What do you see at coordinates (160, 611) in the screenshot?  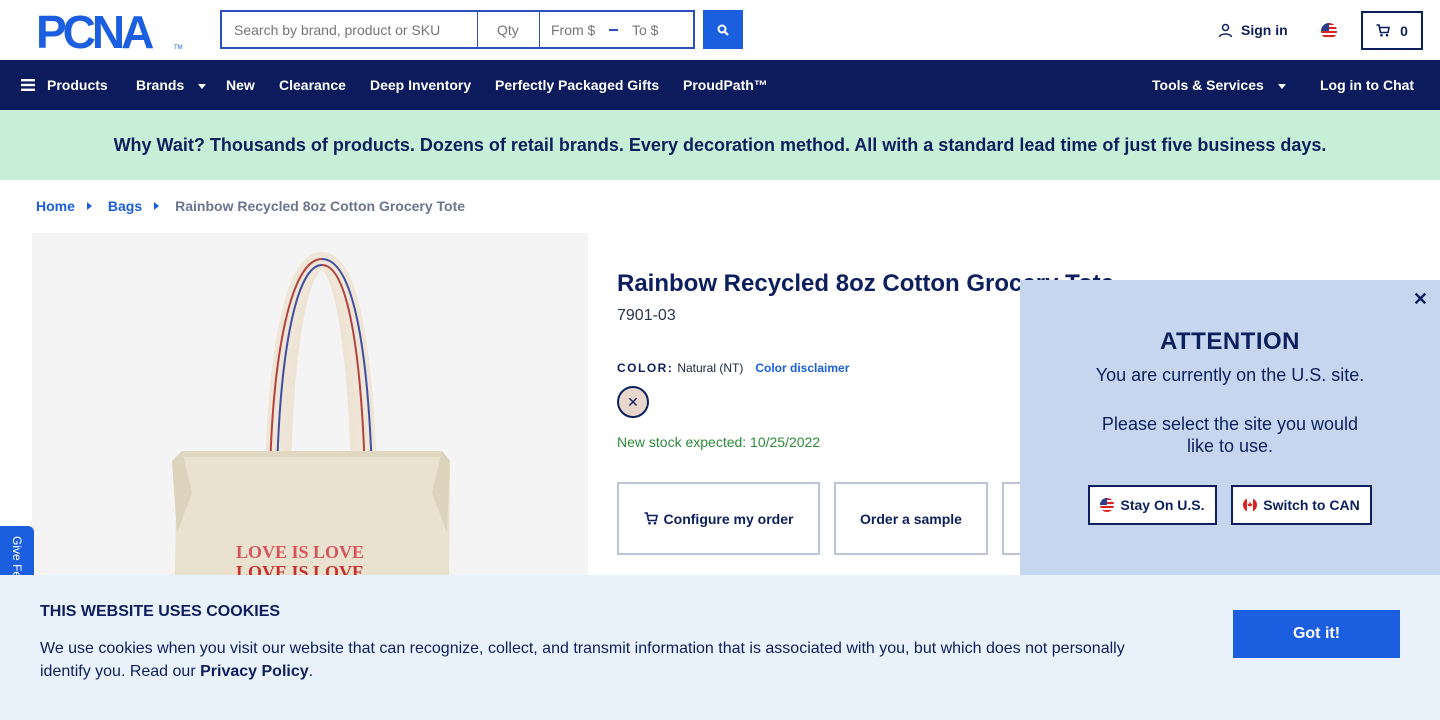 I see `cookie-title: THIS WEBSITE USES COOKIES` at bounding box center [160, 611].